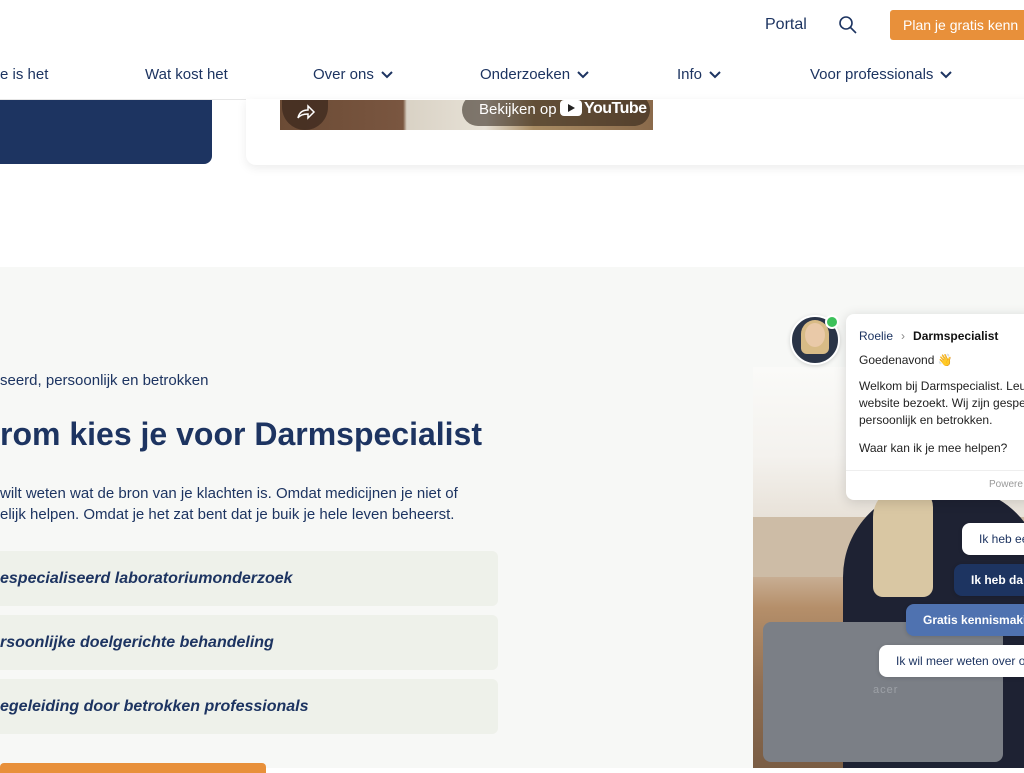  What do you see at coordinates (353, 74) in the screenshot?
I see `nav-item-over-ons: Over ons` at bounding box center [353, 74].